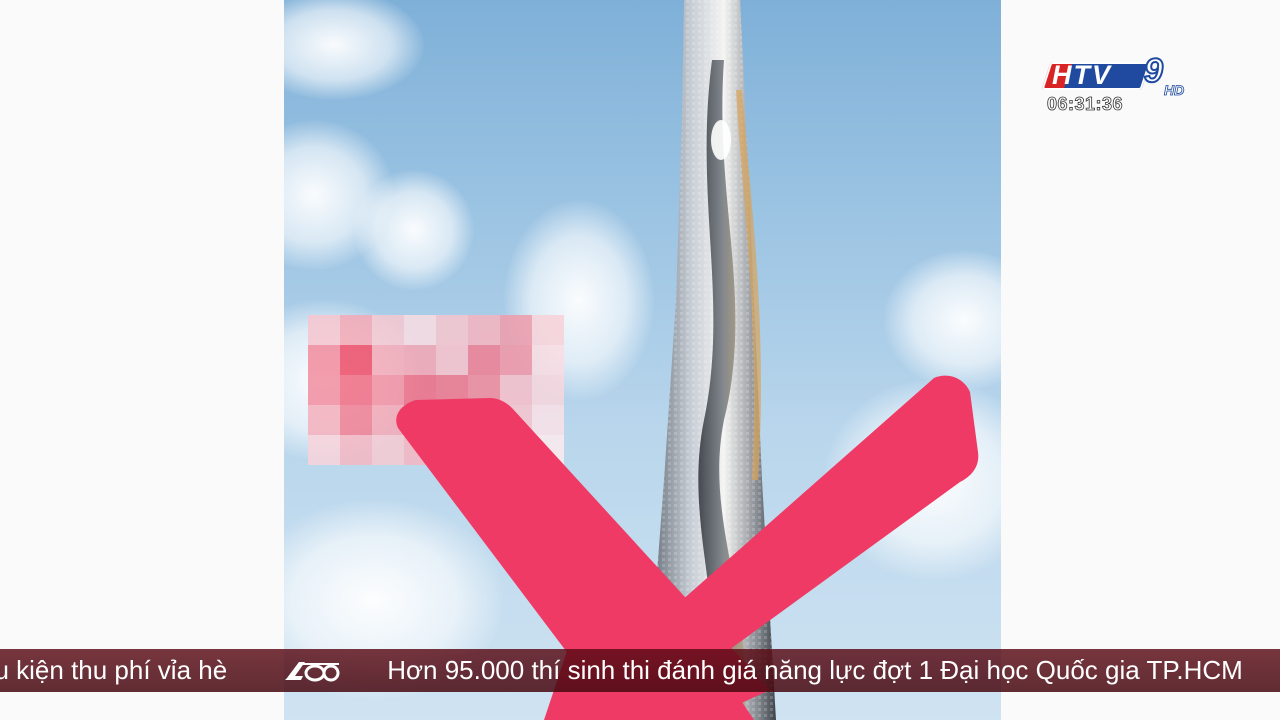 The image size is (1280, 720). What do you see at coordinates (1153, 71) in the screenshot?
I see `logo-number: 9` at bounding box center [1153, 71].